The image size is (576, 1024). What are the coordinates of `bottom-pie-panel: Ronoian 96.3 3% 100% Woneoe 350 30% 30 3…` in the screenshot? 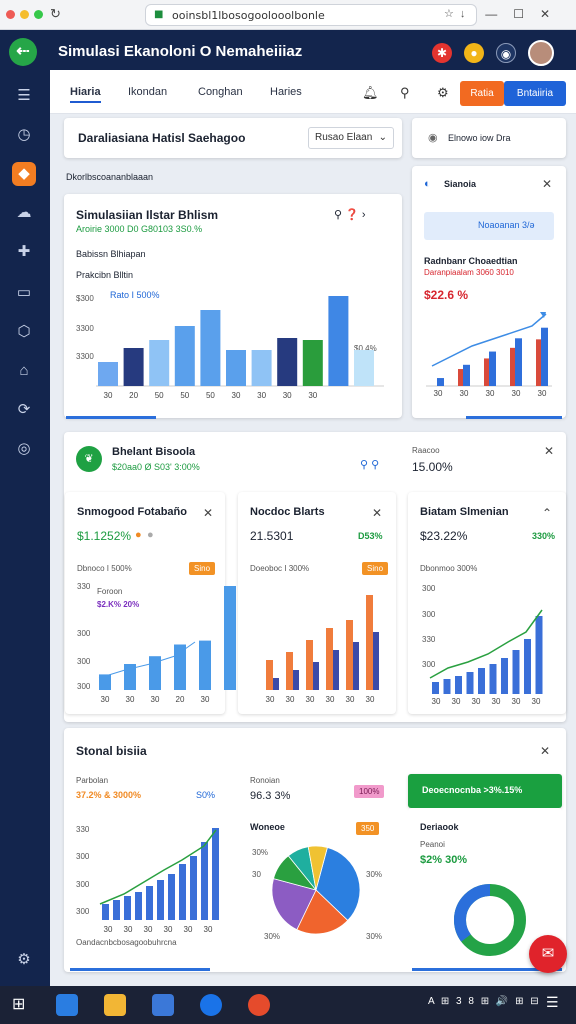 It's located at (317, 869).